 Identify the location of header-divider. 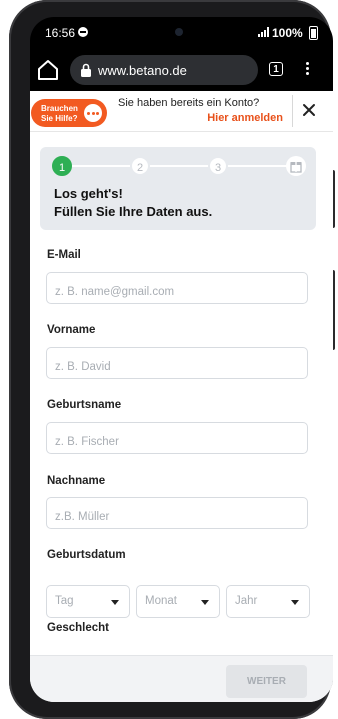
(292, 111).